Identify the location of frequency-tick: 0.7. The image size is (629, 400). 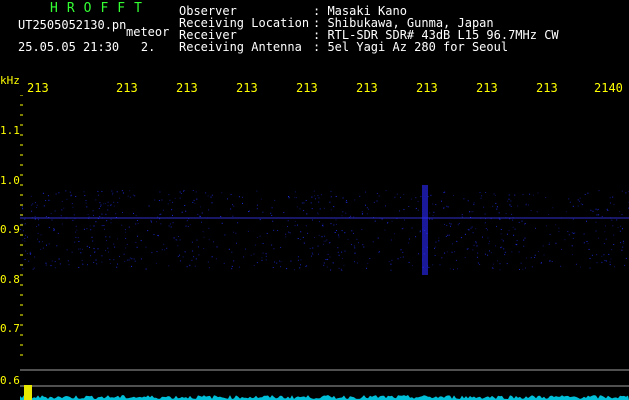
(10, 328).